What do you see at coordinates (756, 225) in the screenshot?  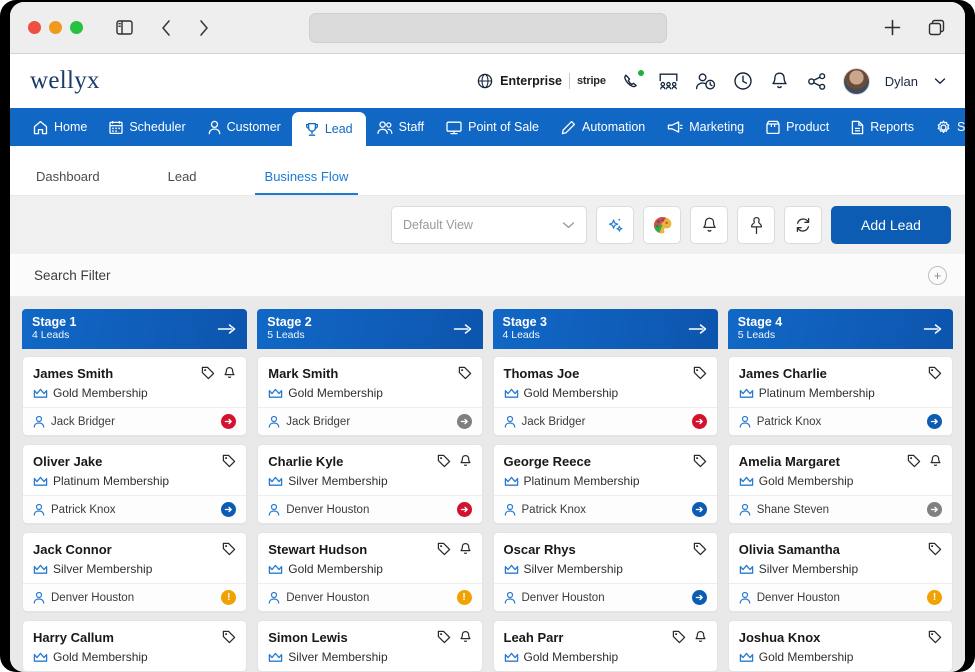 I see `pin-button` at bounding box center [756, 225].